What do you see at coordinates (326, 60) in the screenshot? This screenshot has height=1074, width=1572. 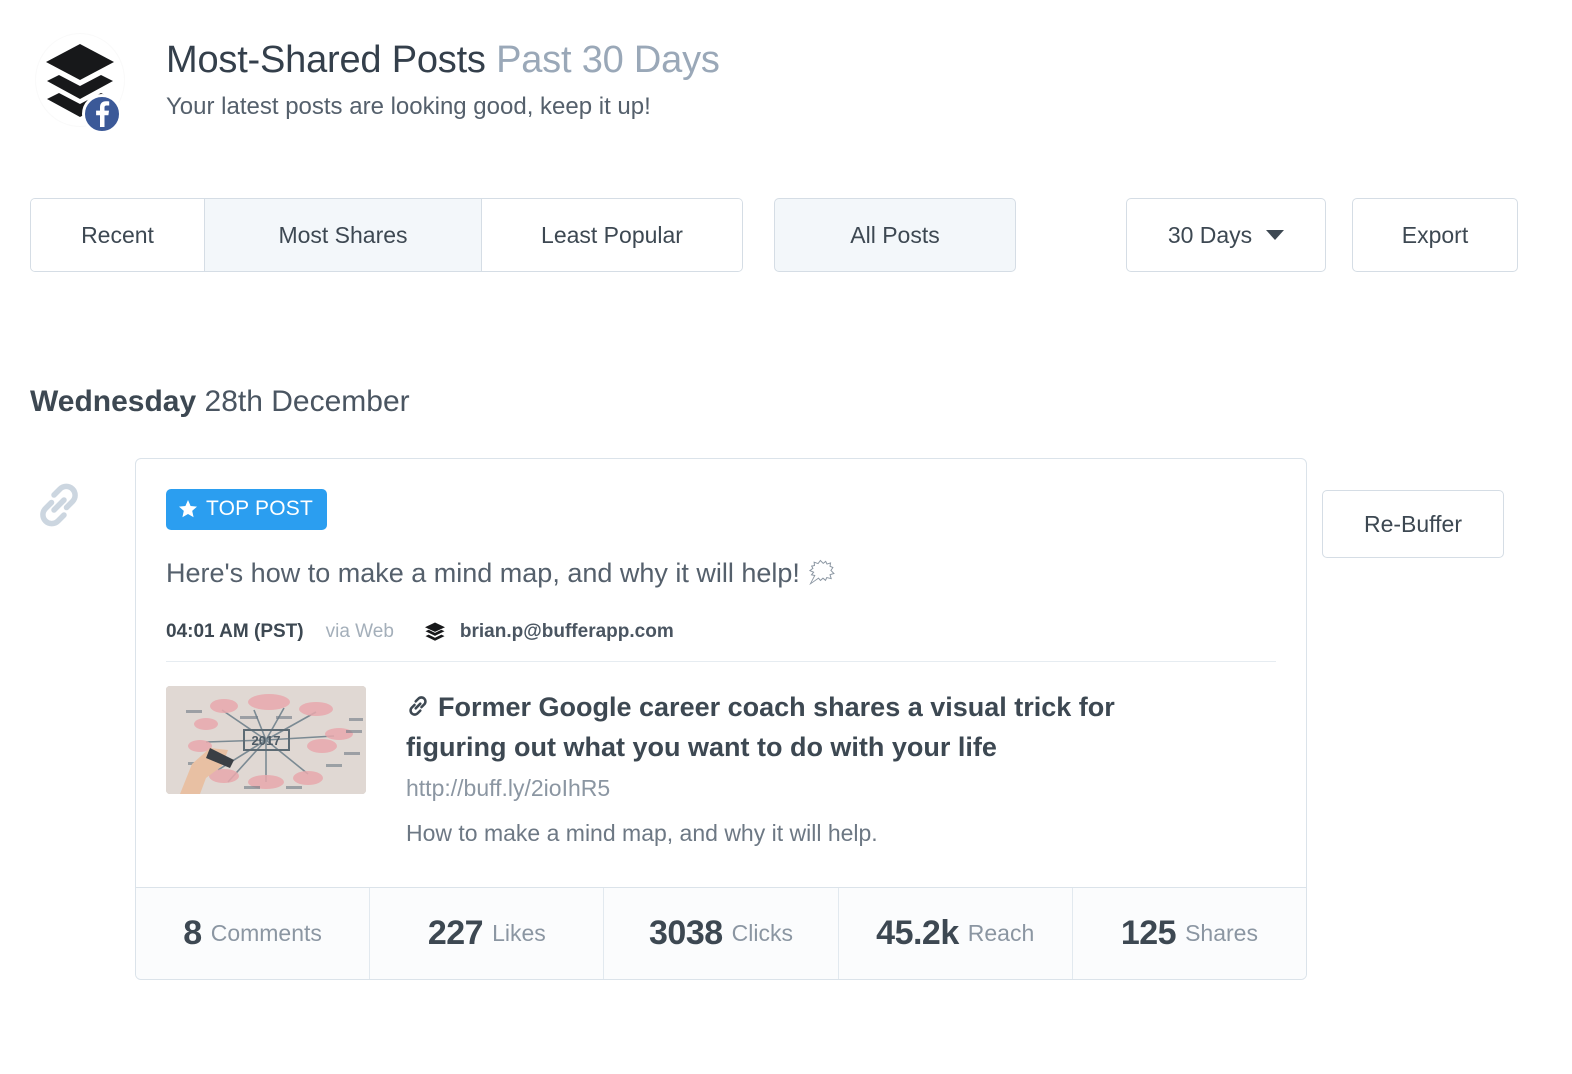 I see `page-title-main: Most-Shared Posts` at bounding box center [326, 60].